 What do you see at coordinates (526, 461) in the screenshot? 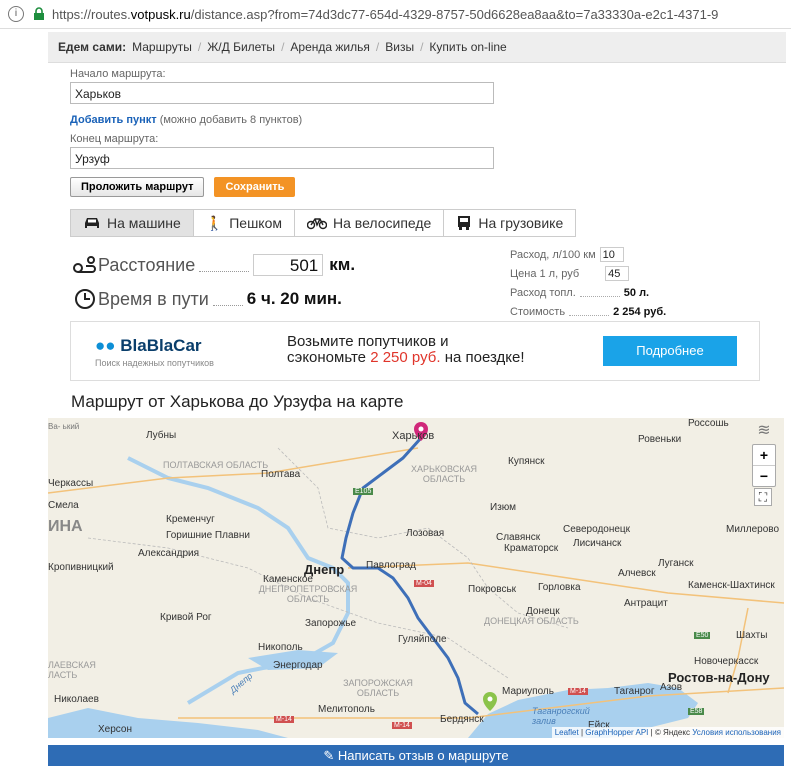
I see `city-label: Купянск` at bounding box center [526, 461].